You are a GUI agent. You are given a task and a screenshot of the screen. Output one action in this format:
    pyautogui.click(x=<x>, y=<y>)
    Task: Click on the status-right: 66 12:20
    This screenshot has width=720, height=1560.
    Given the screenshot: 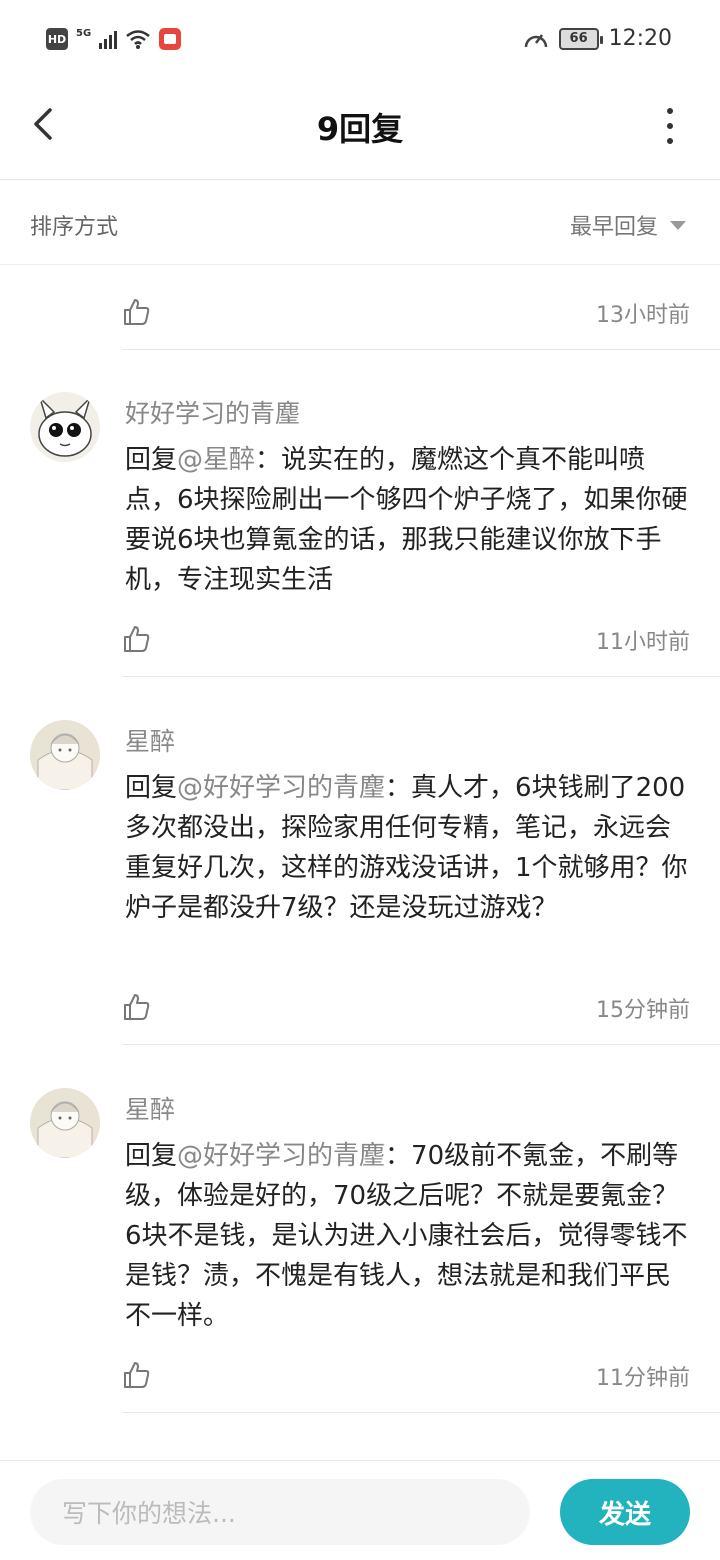 What is the action you would take?
    pyautogui.click(x=597, y=38)
    